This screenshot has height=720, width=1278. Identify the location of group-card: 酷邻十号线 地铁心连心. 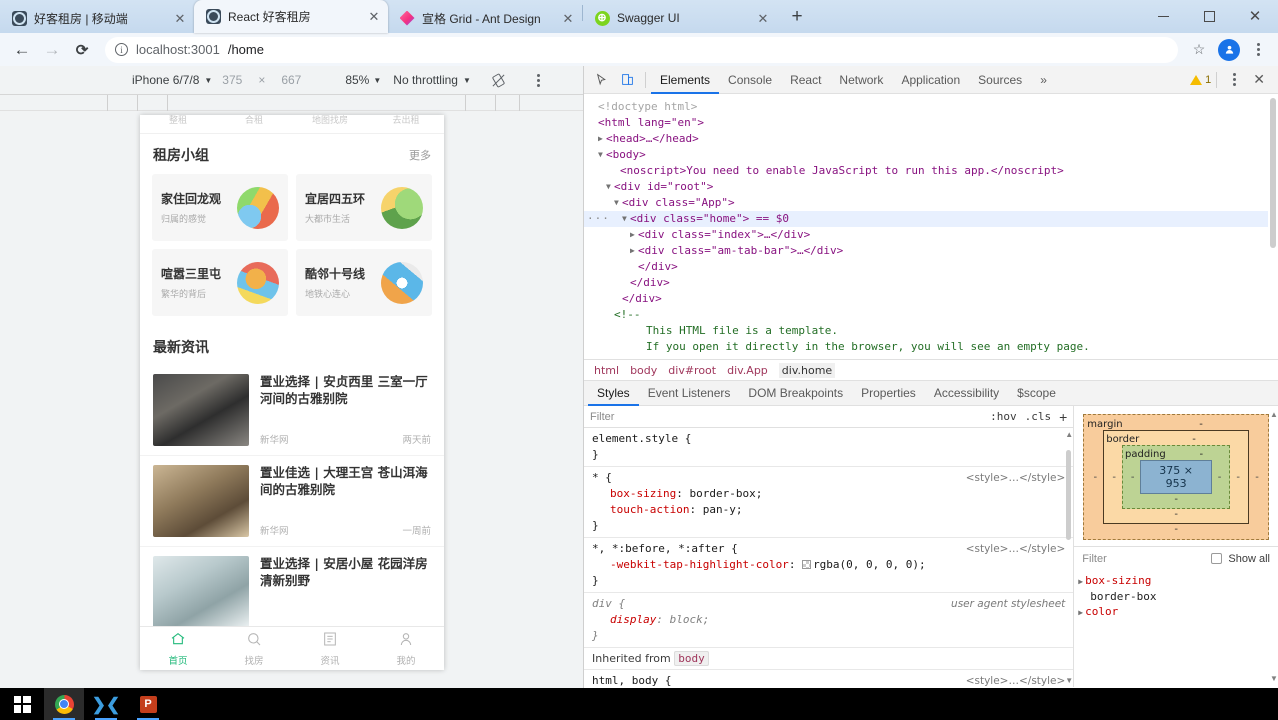
(364, 282).